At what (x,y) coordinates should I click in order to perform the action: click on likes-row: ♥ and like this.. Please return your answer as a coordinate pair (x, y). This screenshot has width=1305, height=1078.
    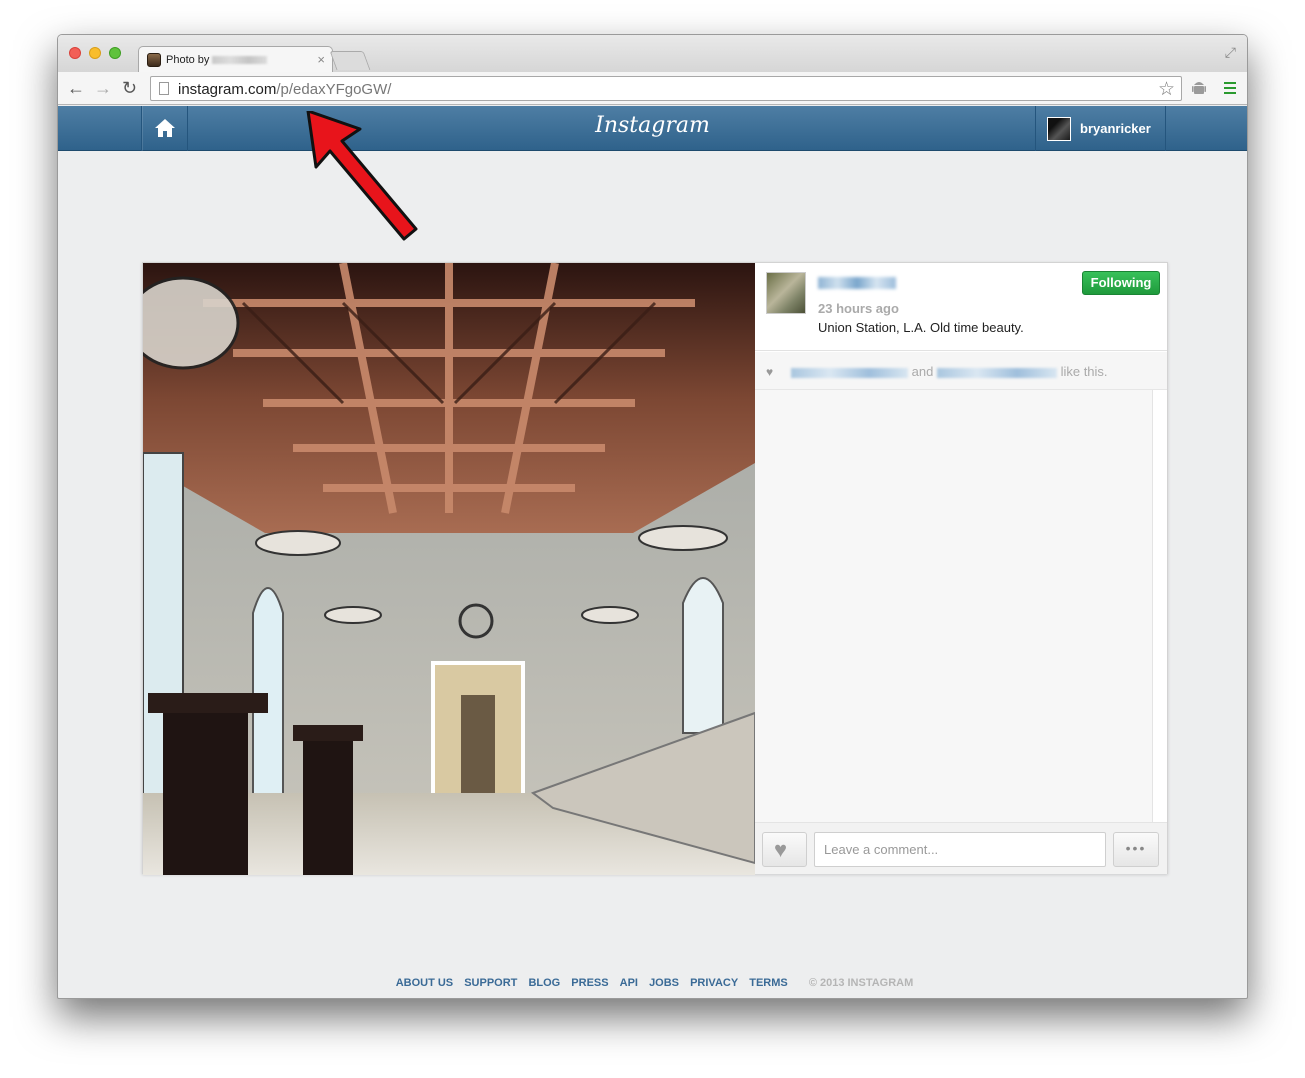
    Looking at the image, I should click on (961, 371).